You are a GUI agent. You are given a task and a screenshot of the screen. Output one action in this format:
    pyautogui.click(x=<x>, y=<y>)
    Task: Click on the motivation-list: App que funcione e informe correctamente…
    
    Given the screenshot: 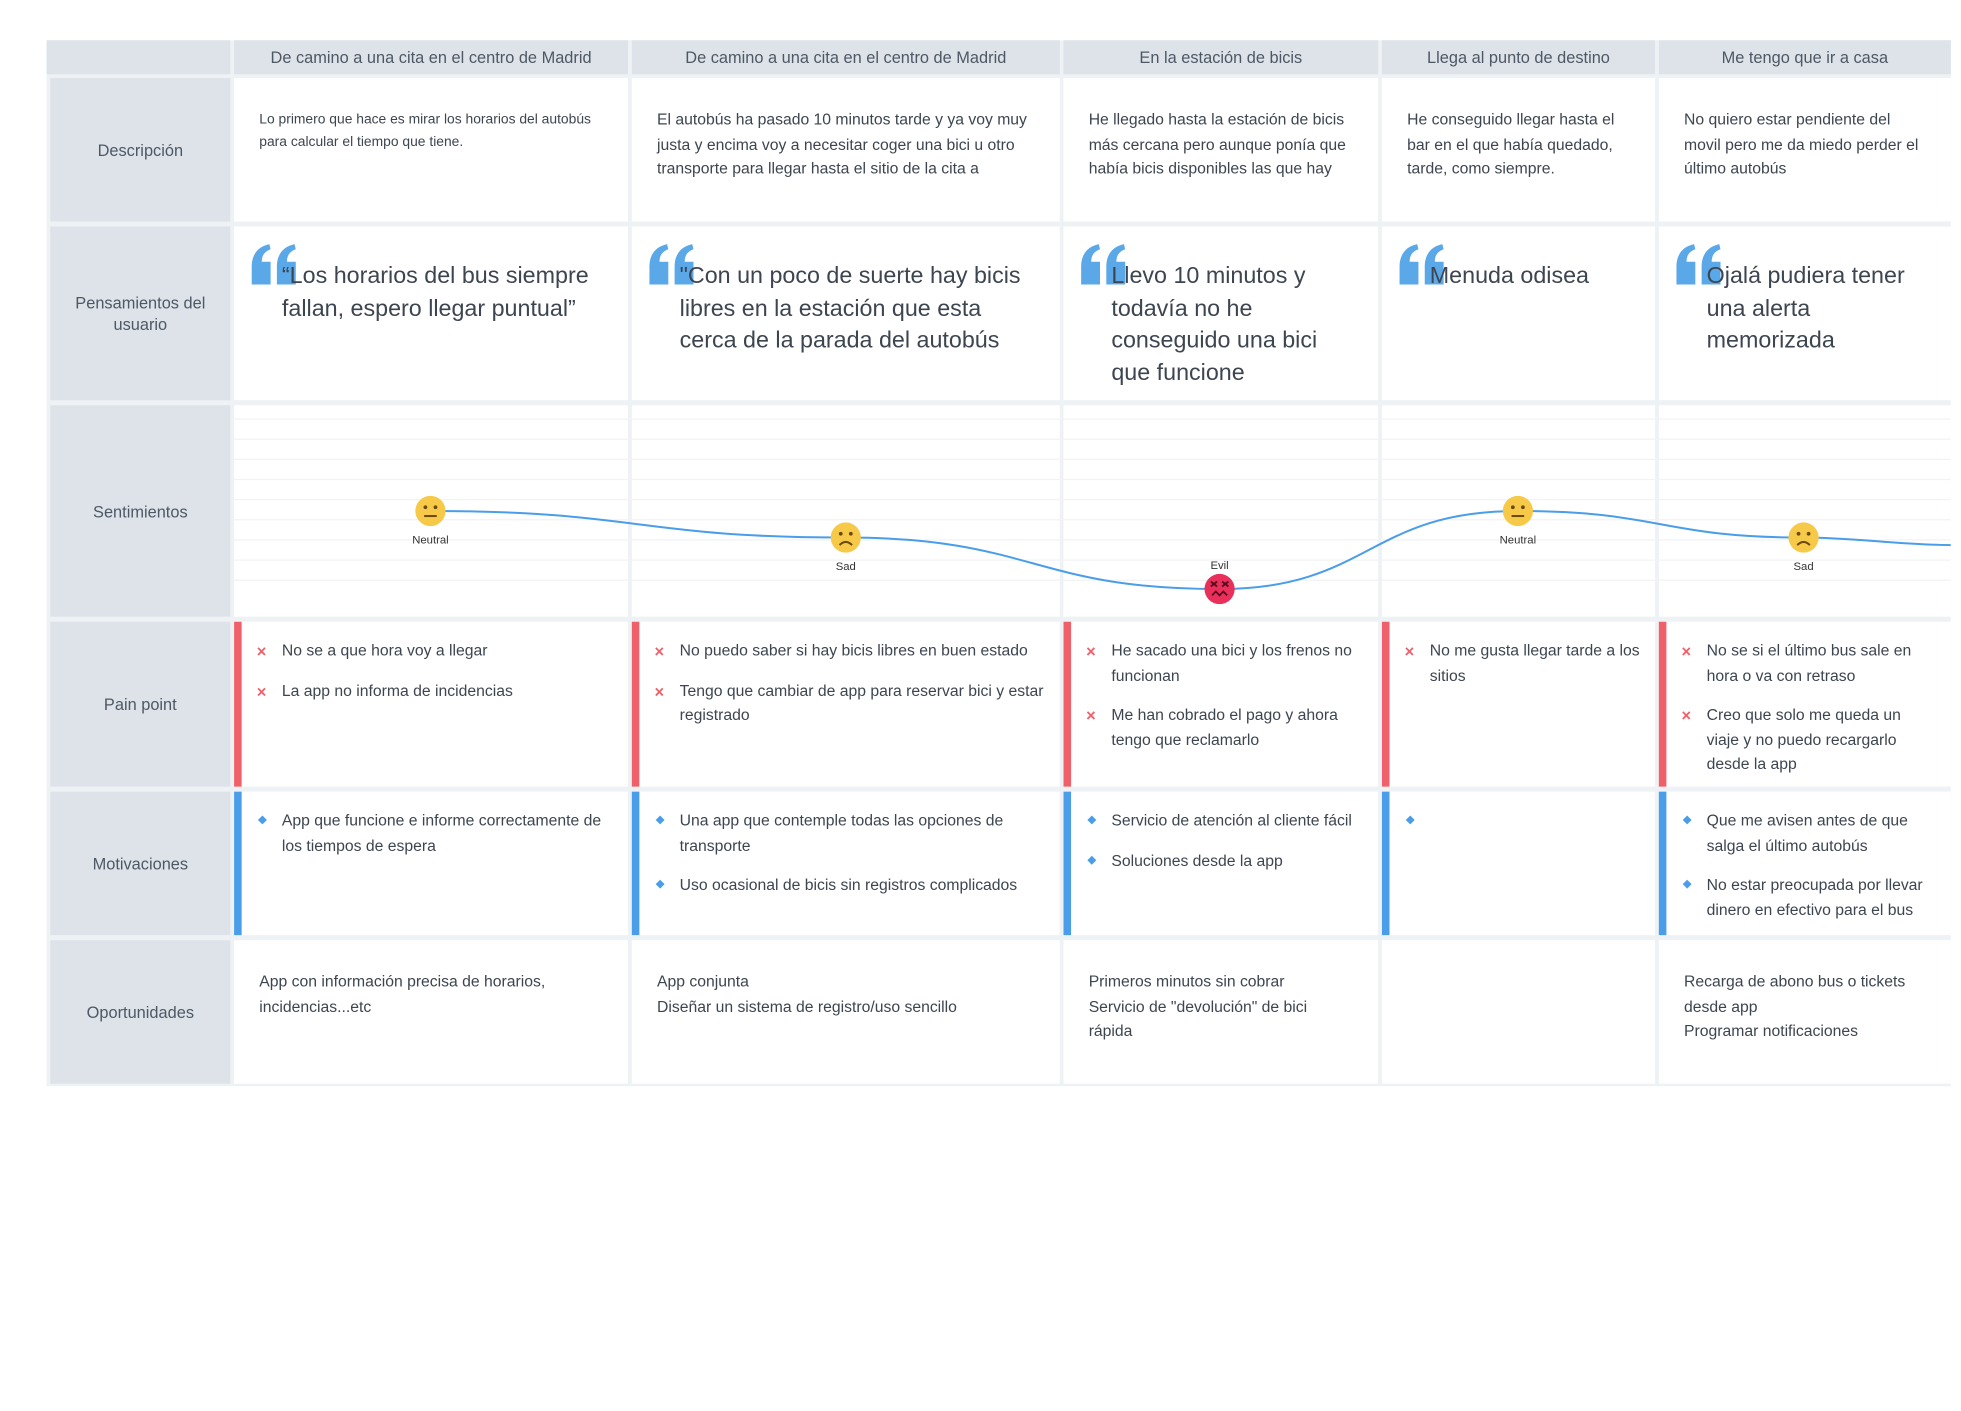 What is the action you would take?
    pyautogui.click(x=435, y=841)
    